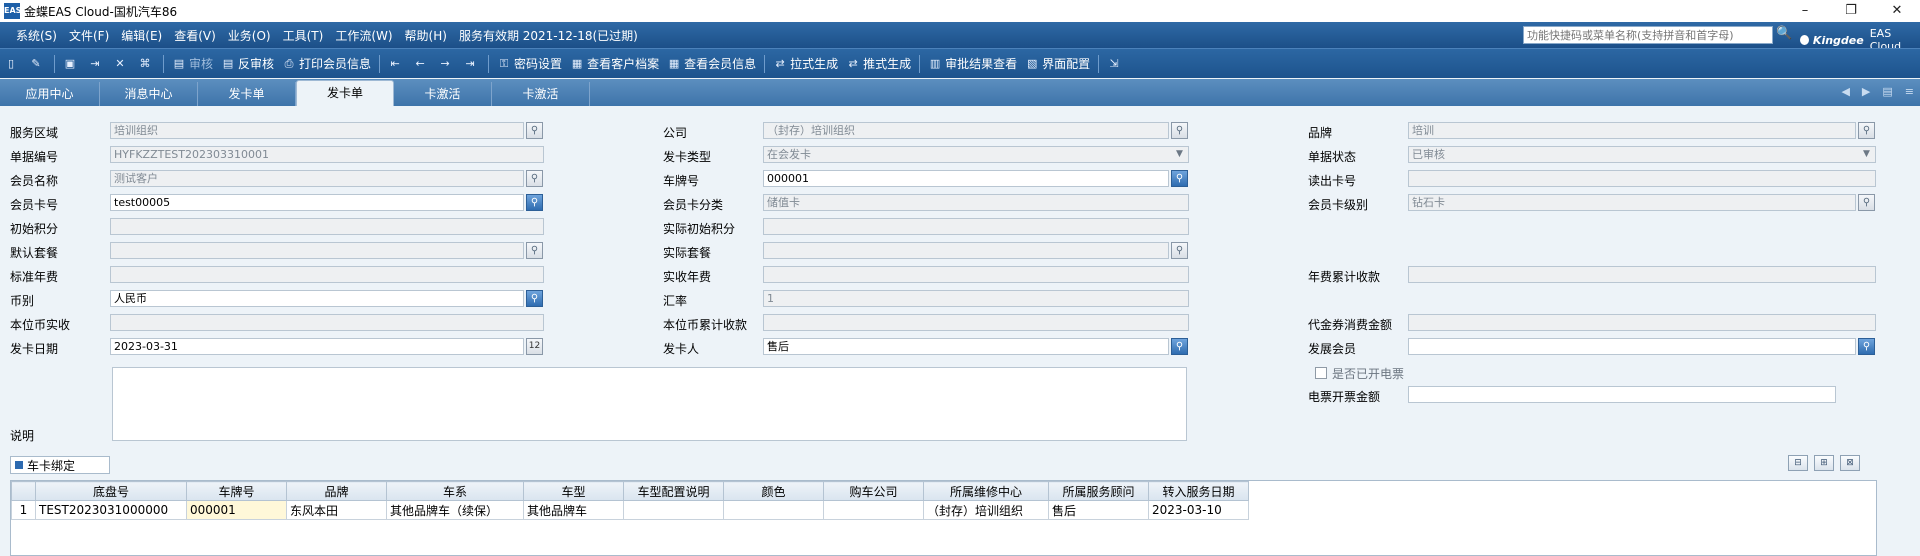 This screenshot has height=556, width=1920. I want to click on ui-config-button: ▧ 界面配置, so click(1057, 64).